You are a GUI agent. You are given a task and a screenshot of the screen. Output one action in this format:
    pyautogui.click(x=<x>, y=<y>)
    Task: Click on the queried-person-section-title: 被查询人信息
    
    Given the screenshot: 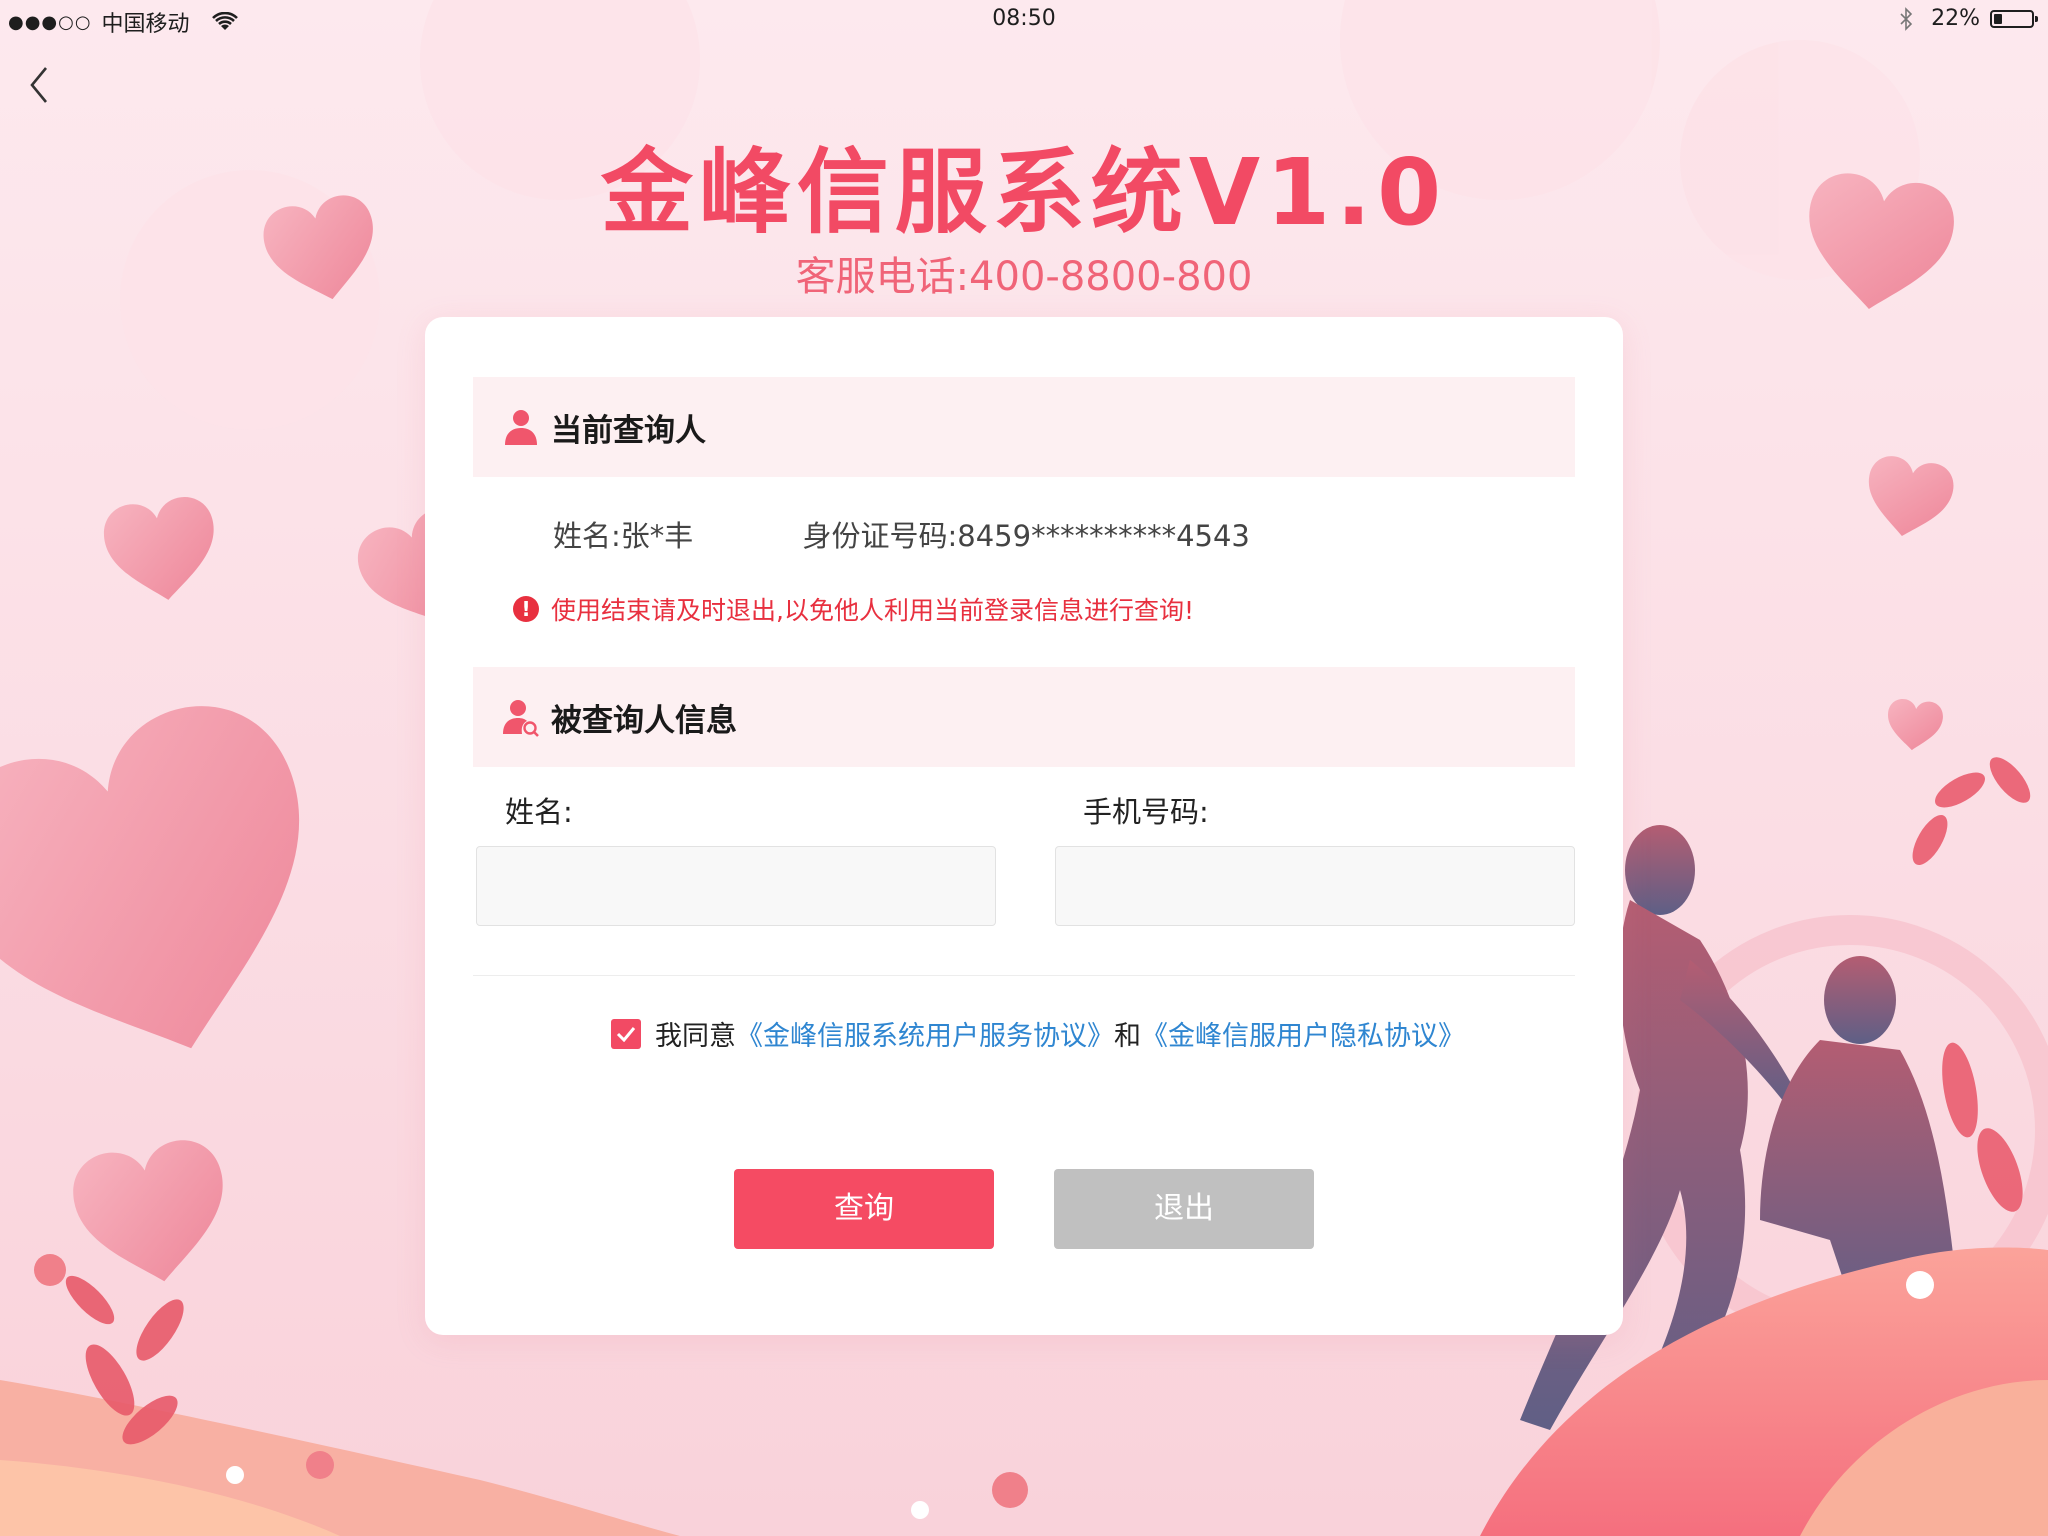 What is the action you would take?
    pyautogui.click(x=644, y=720)
    